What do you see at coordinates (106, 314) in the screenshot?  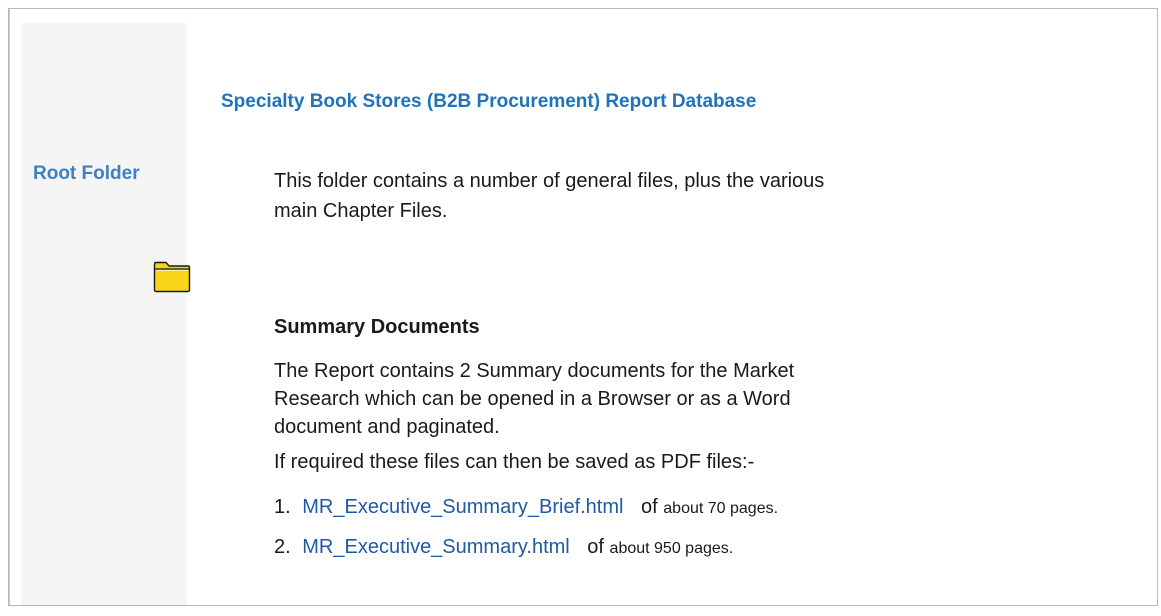 I see `sidebar: Root Folder` at bounding box center [106, 314].